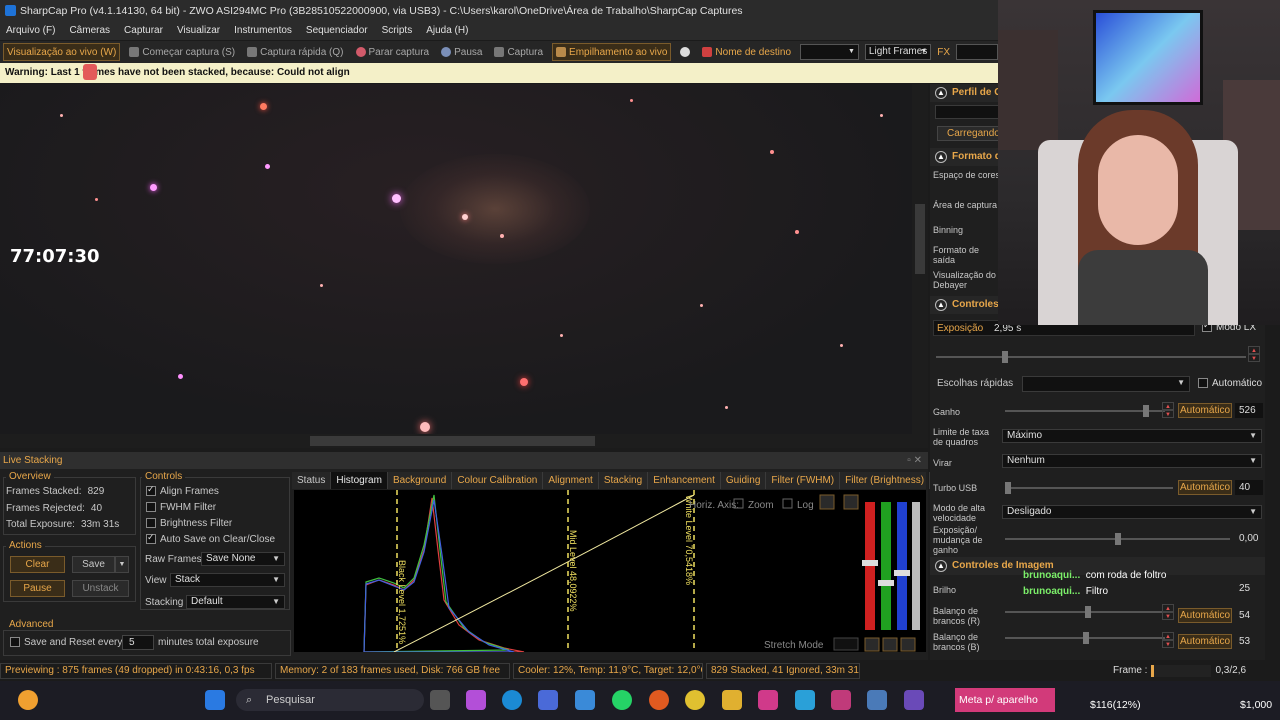 The image size is (1280, 720). I want to click on menu-cameras: Câmeras, so click(89, 31).